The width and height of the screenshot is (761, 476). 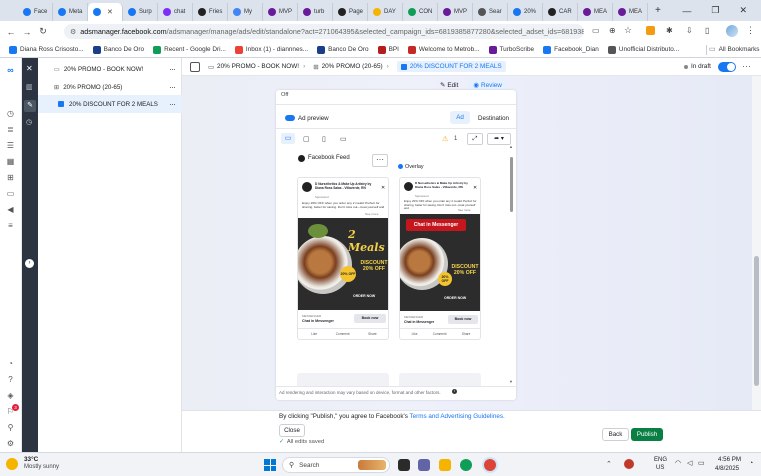 I want to click on back-arrow-icon: ←, so click(x=11, y=32).